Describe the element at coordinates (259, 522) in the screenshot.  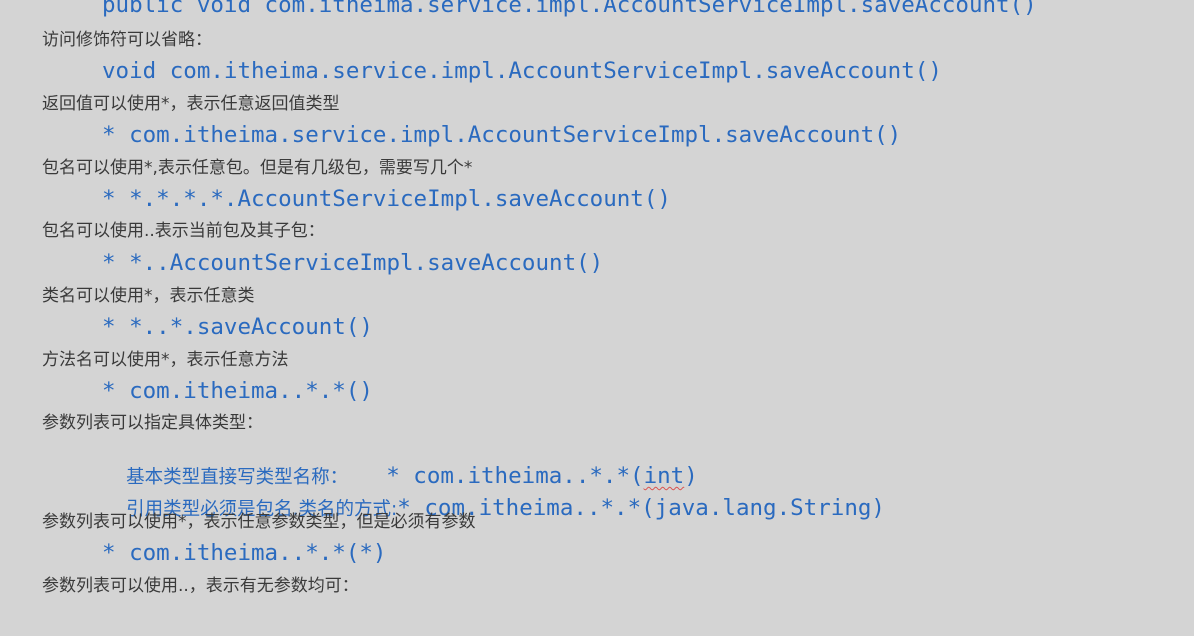
I see `note-param-any-type: 参数列表可以使用*，表示任意参数类型，但是必须有参数` at that location.